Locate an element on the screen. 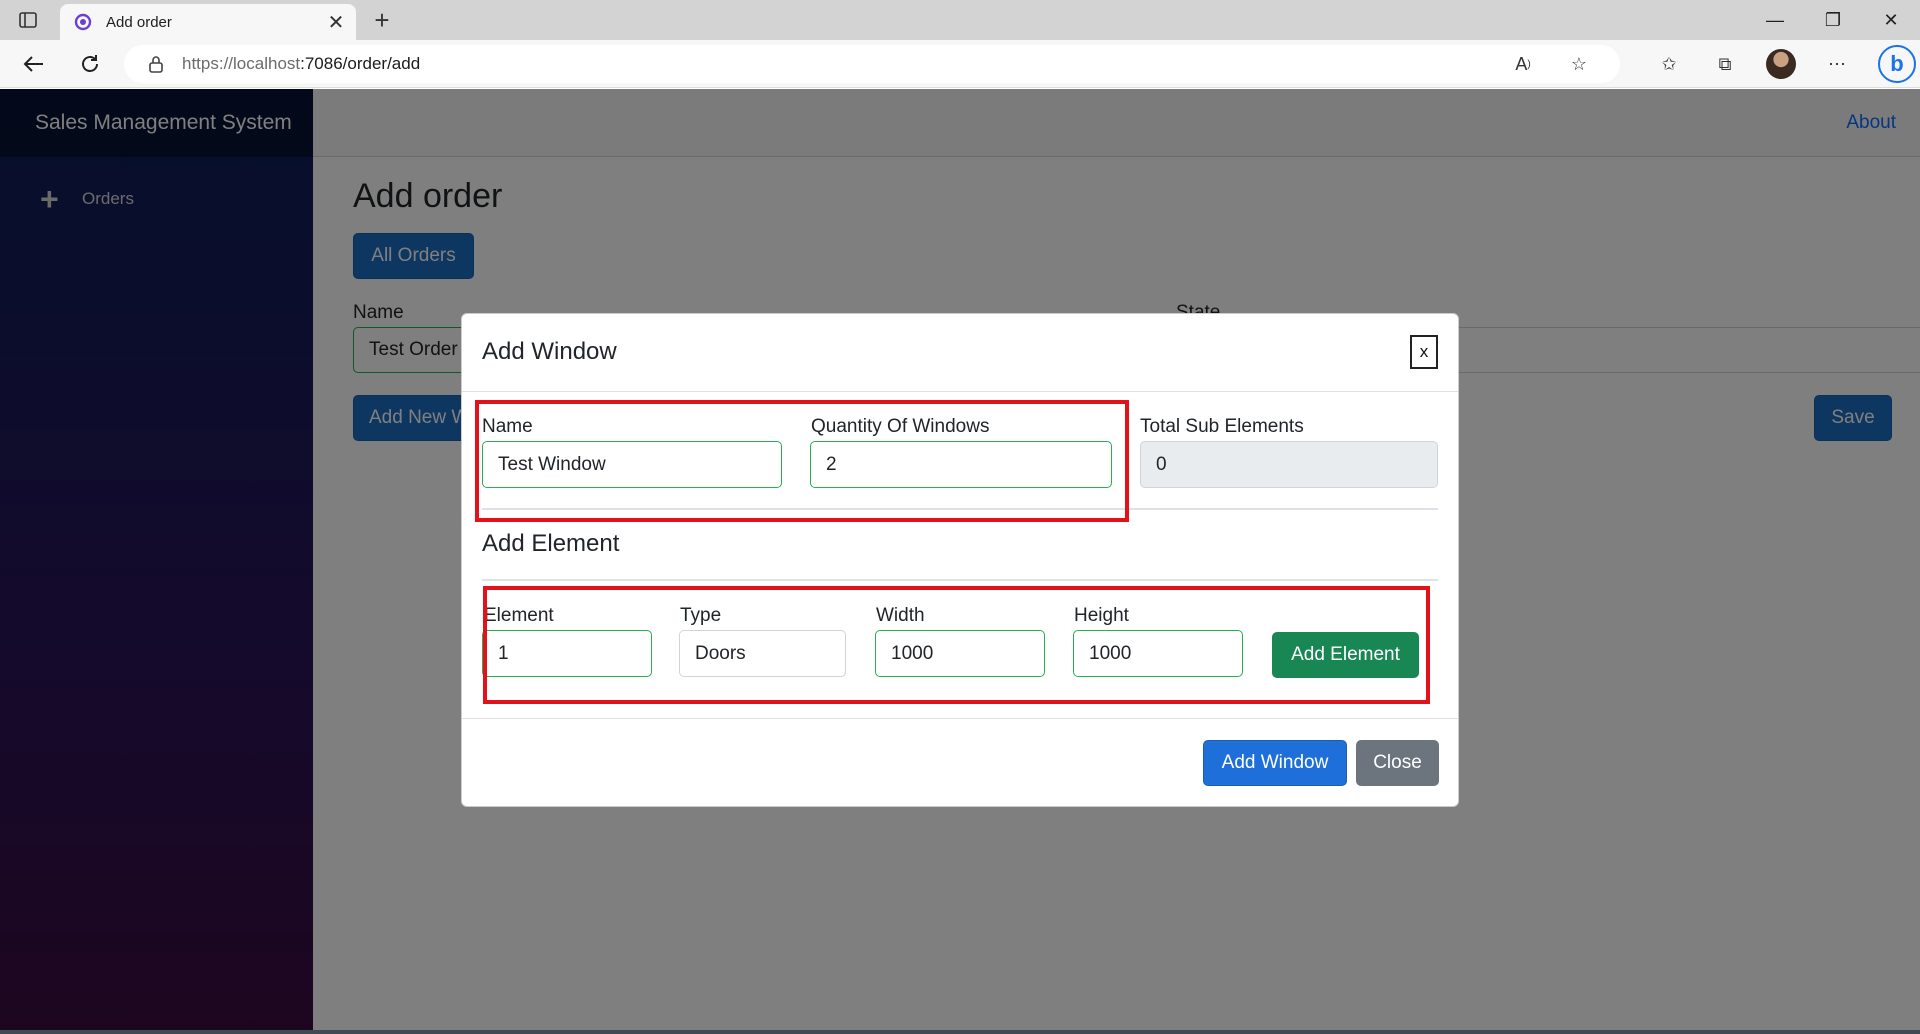 The image size is (1920, 1034). modal-close-x-button: x is located at coordinates (1424, 352).